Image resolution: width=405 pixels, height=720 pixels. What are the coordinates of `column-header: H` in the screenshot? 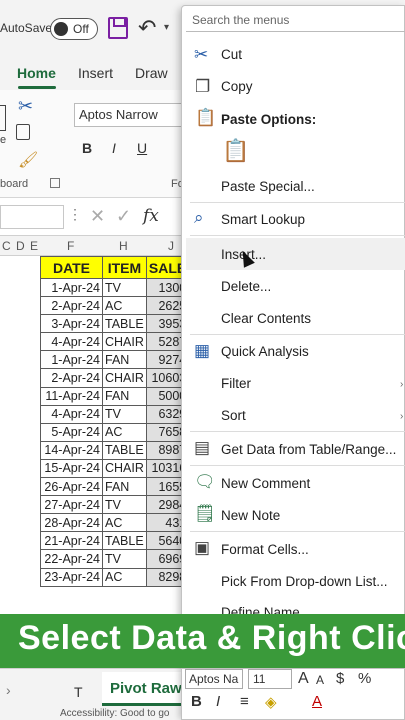 It's located at (123, 246).